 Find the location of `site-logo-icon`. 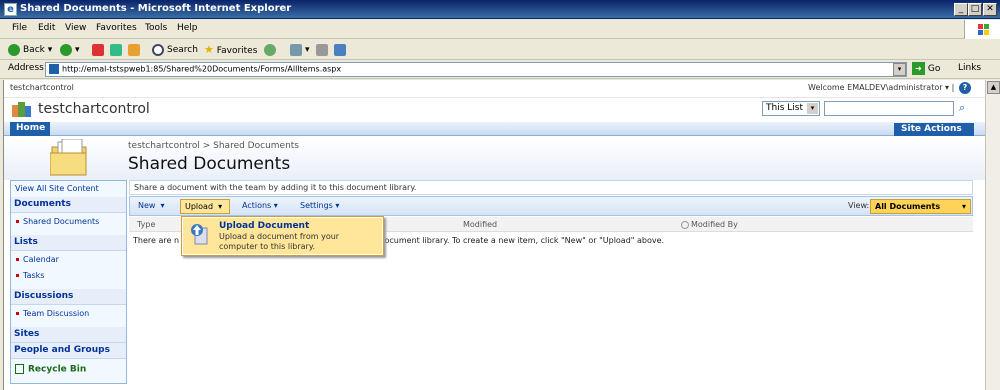

site-logo-icon is located at coordinates (22, 110).